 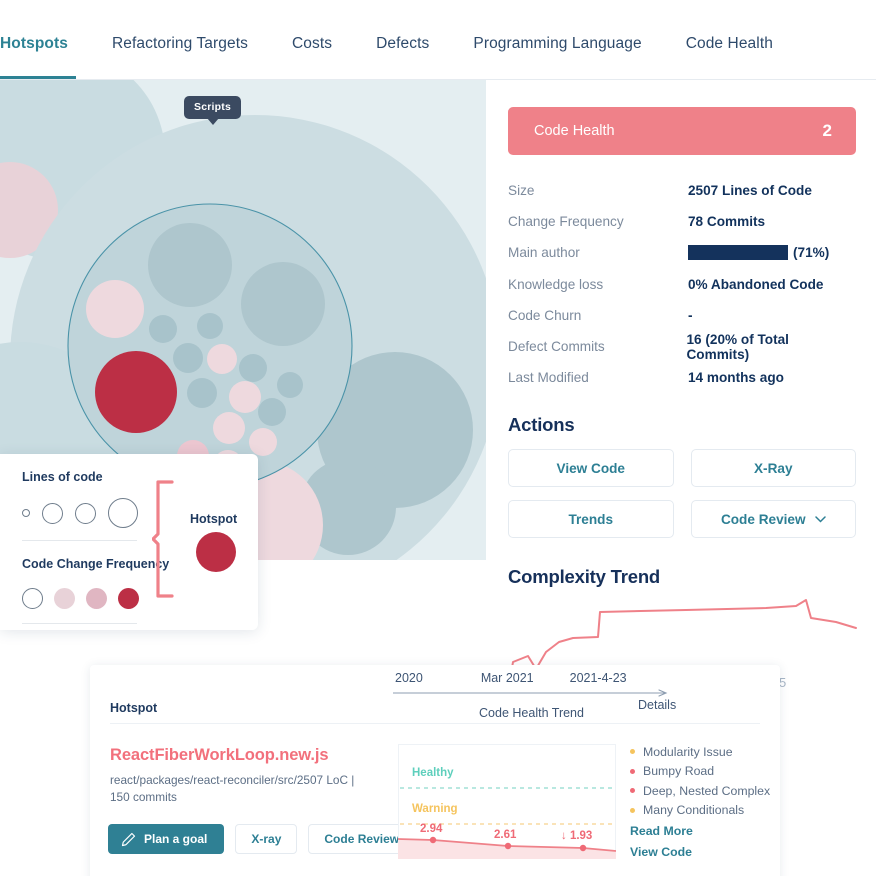 What do you see at coordinates (212, 107) in the screenshot?
I see `map-tooltip-label: Scripts` at bounding box center [212, 107].